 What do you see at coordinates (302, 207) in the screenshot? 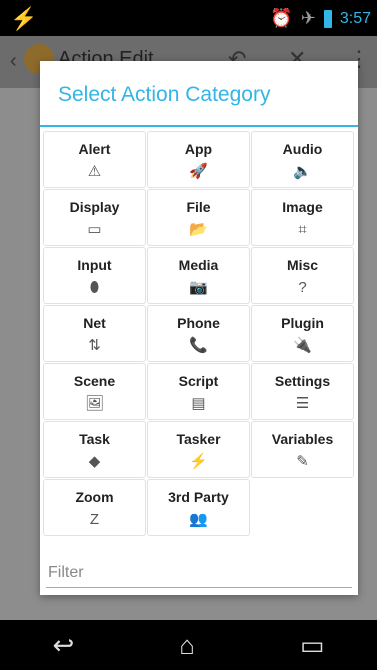
I see `category-label: Image` at bounding box center [302, 207].